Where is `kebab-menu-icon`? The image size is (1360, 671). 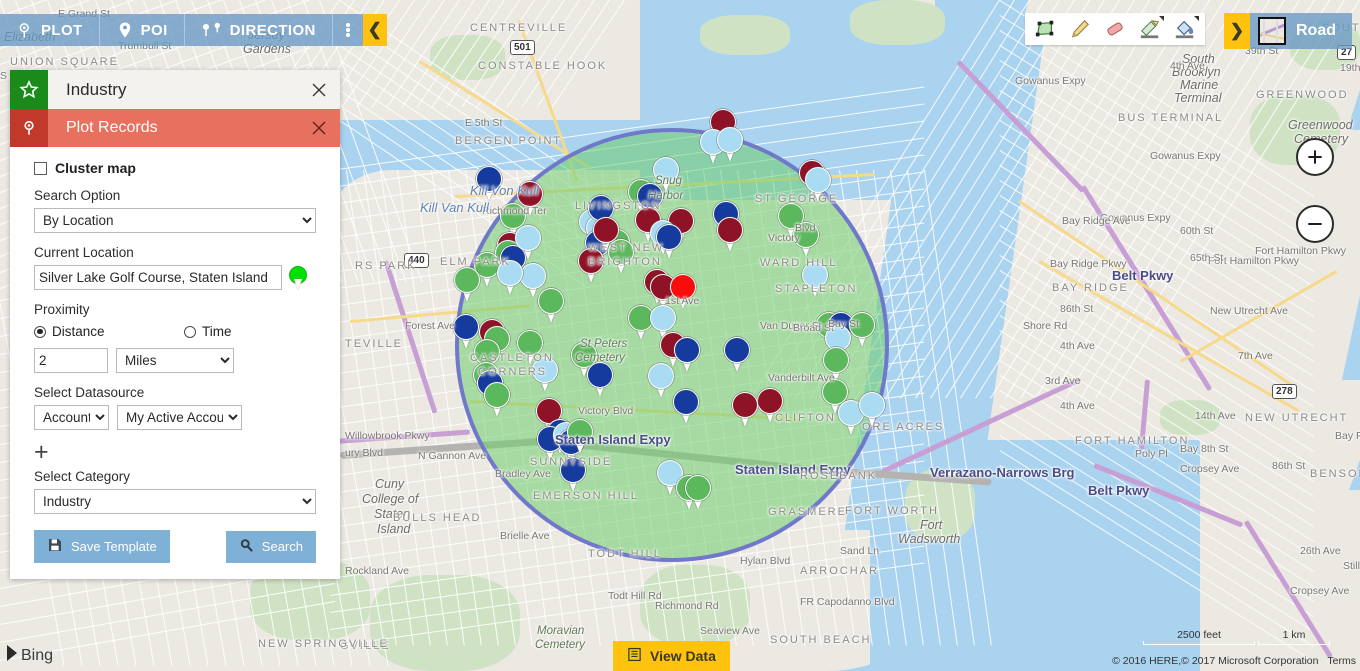
kebab-menu-icon is located at coordinates (347, 30).